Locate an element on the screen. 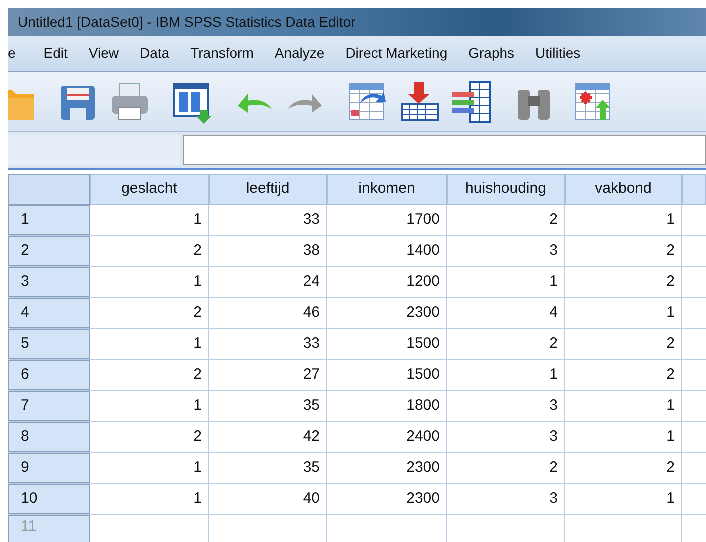 The width and height of the screenshot is (706, 542). menu-item: e is located at coordinates (22, 53).